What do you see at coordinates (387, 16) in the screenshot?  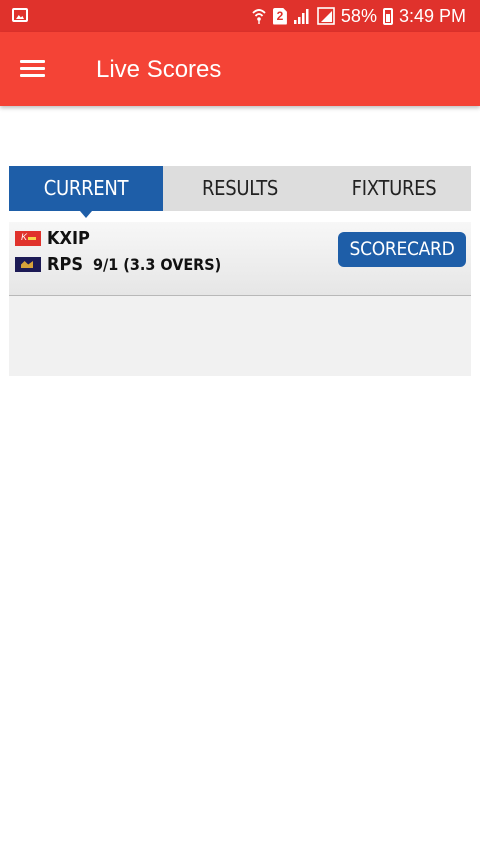 I see `battery-icon` at bounding box center [387, 16].